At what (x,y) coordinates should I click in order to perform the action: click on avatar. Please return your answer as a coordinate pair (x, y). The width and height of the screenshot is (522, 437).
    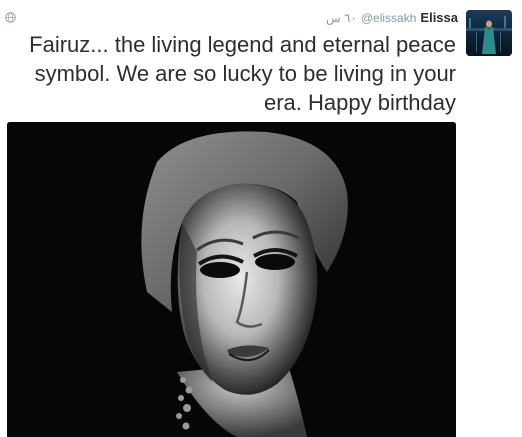
    Looking at the image, I should click on (489, 33).